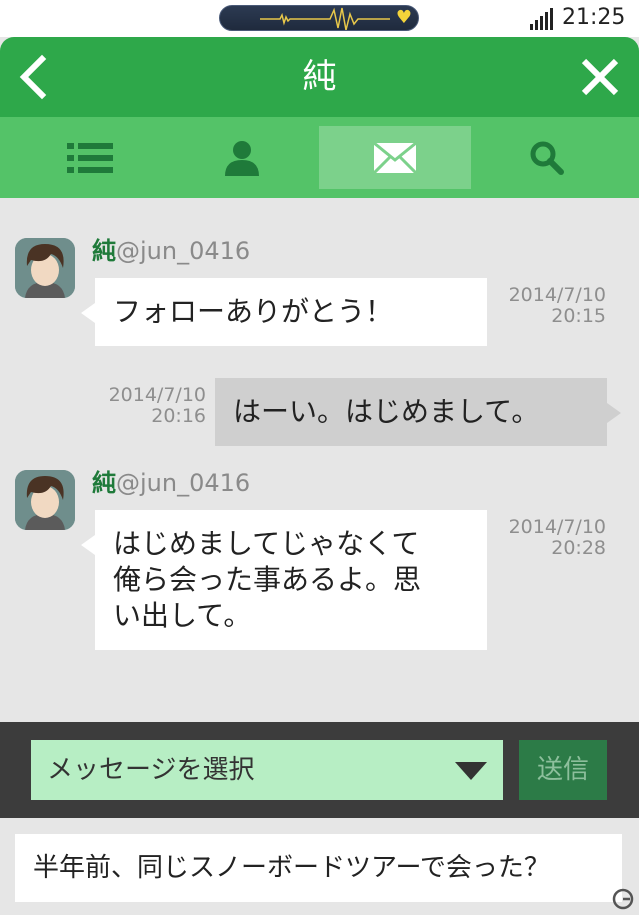  What do you see at coordinates (178, 416) in the screenshot?
I see `timestamp-time: 20:16` at bounding box center [178, 416].